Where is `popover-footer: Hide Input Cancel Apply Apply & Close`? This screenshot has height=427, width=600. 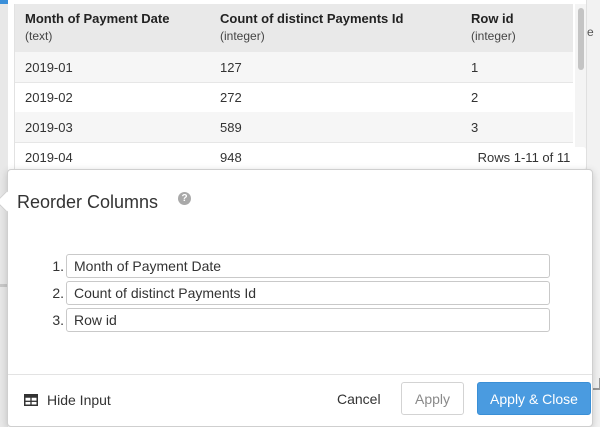
popover-footer: Hide Input Cancel Apply Apply & Close is located at coordinates (300, 400).